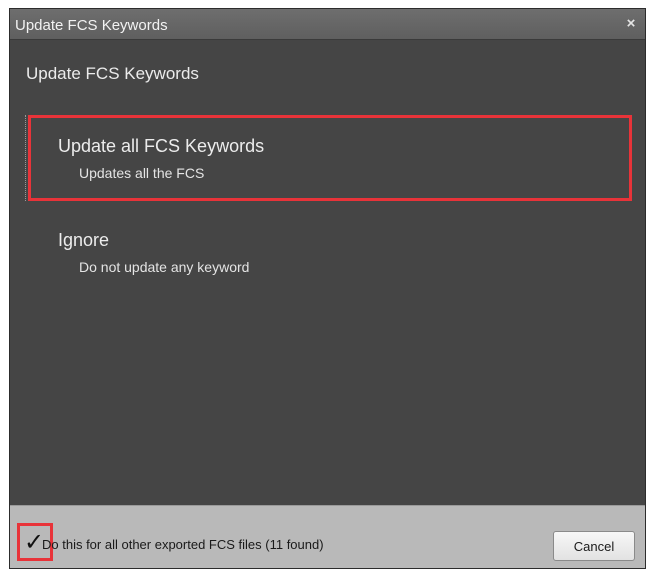 The width and height of the screenshot is (648, 573). Describe the element at coordinates (112, 73) in the screenshot. I see `dialog-heading: Update FCS Keywords` at that location.